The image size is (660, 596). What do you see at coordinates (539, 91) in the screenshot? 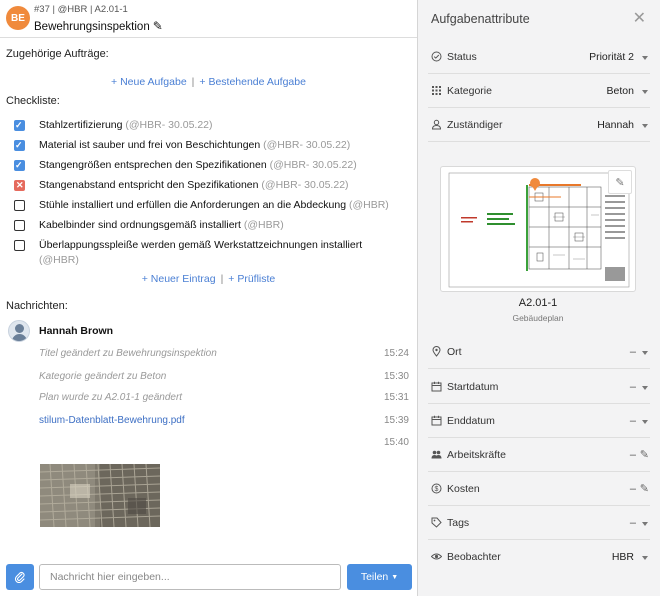
I see `category-row: Kategorie Beton` at bounding box center [539, 91].